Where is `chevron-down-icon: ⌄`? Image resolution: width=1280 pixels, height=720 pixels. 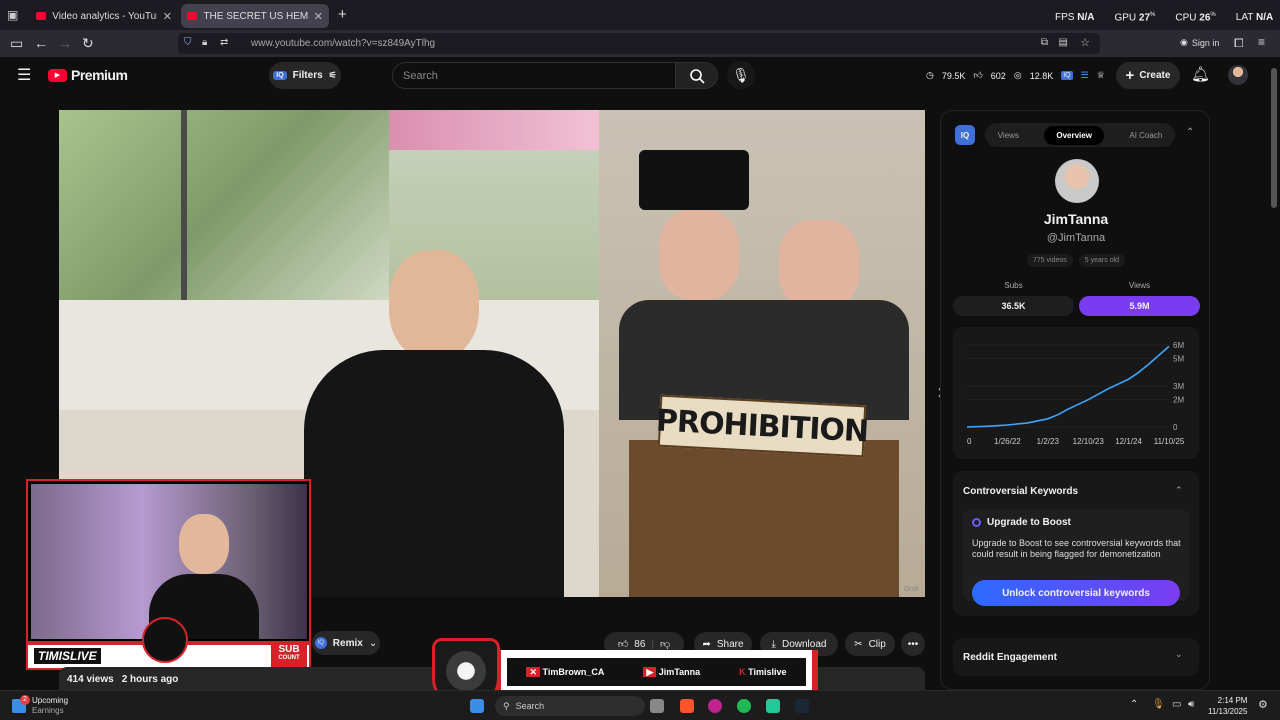
chevron-down-icon: ⌄ is located at coordinates (1179, 654).